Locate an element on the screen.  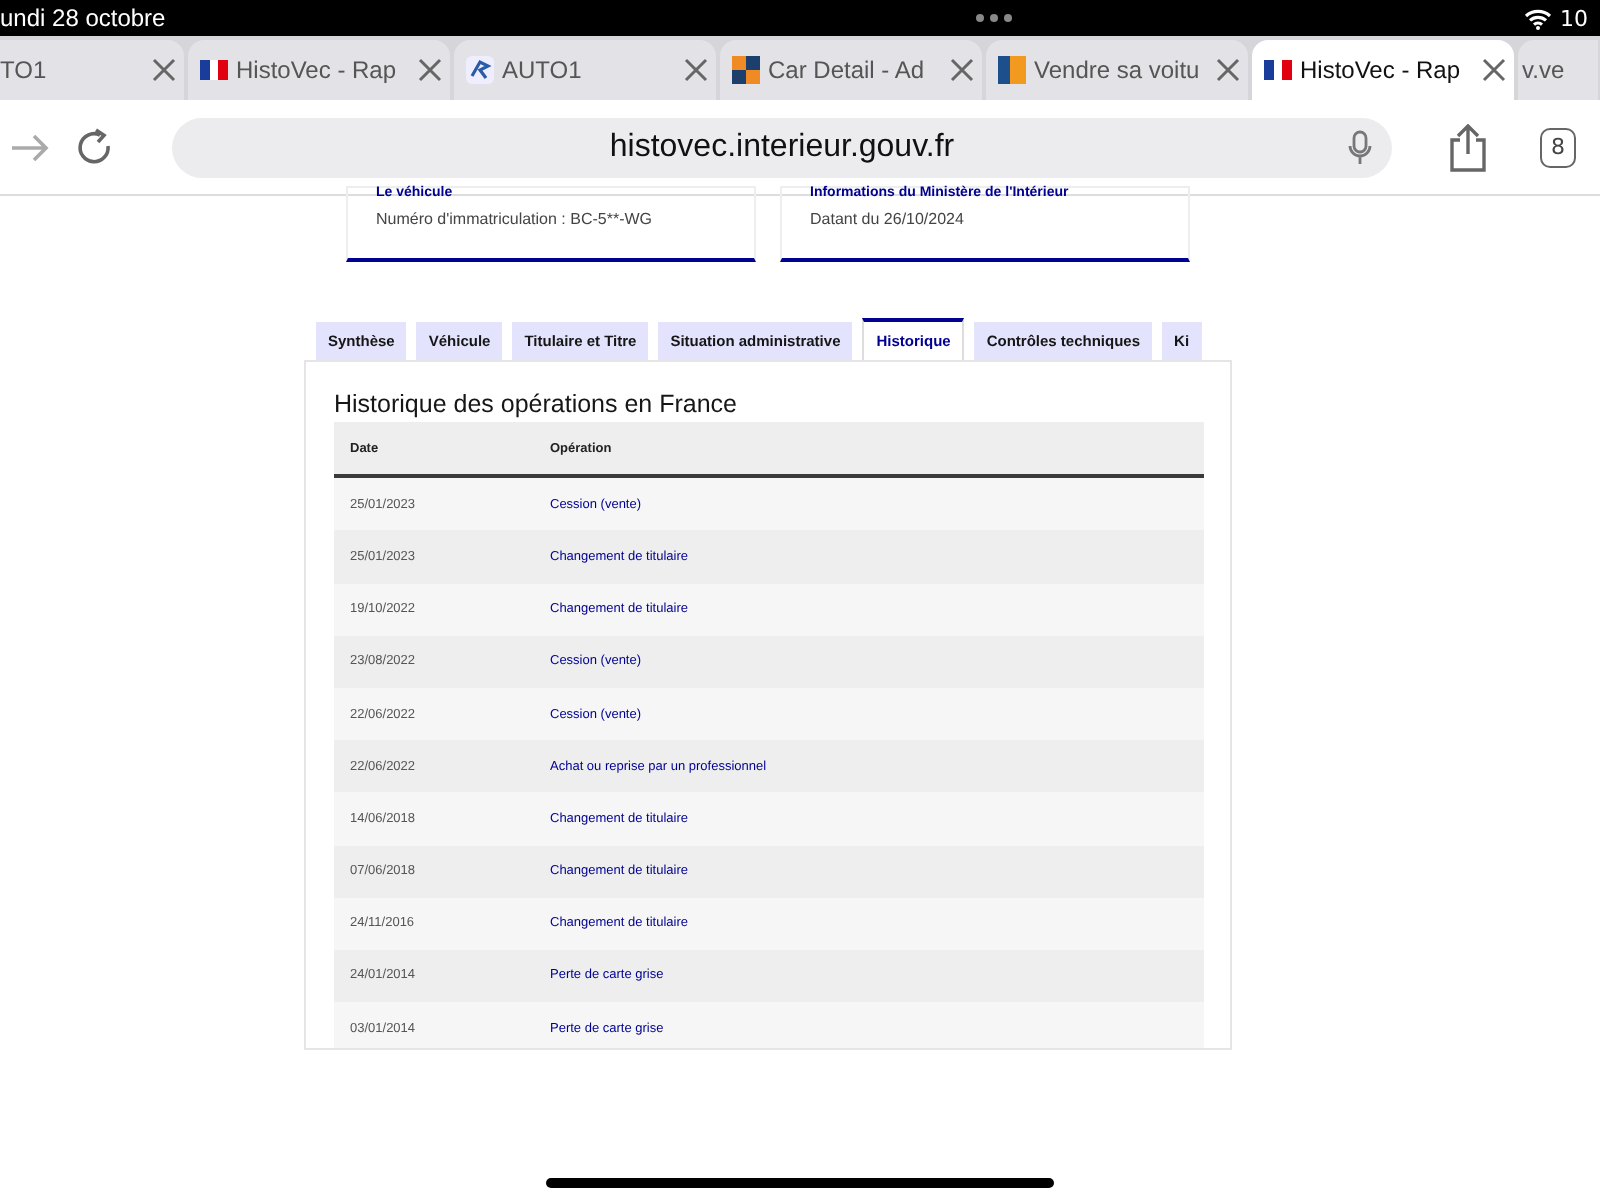
tab-title: AUTO1 is located at coordinates (543, 70).